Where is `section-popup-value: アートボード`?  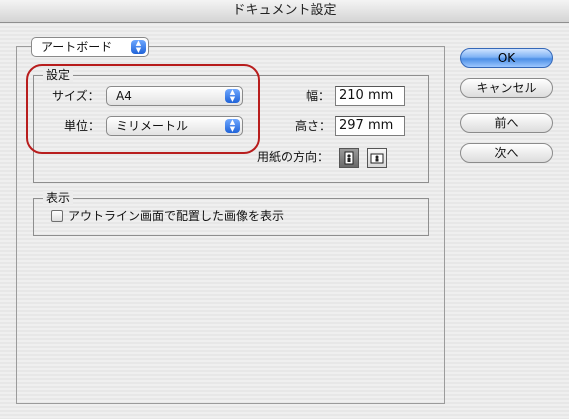 section-popup-value: アートボード is located at coordinates (77, 47).